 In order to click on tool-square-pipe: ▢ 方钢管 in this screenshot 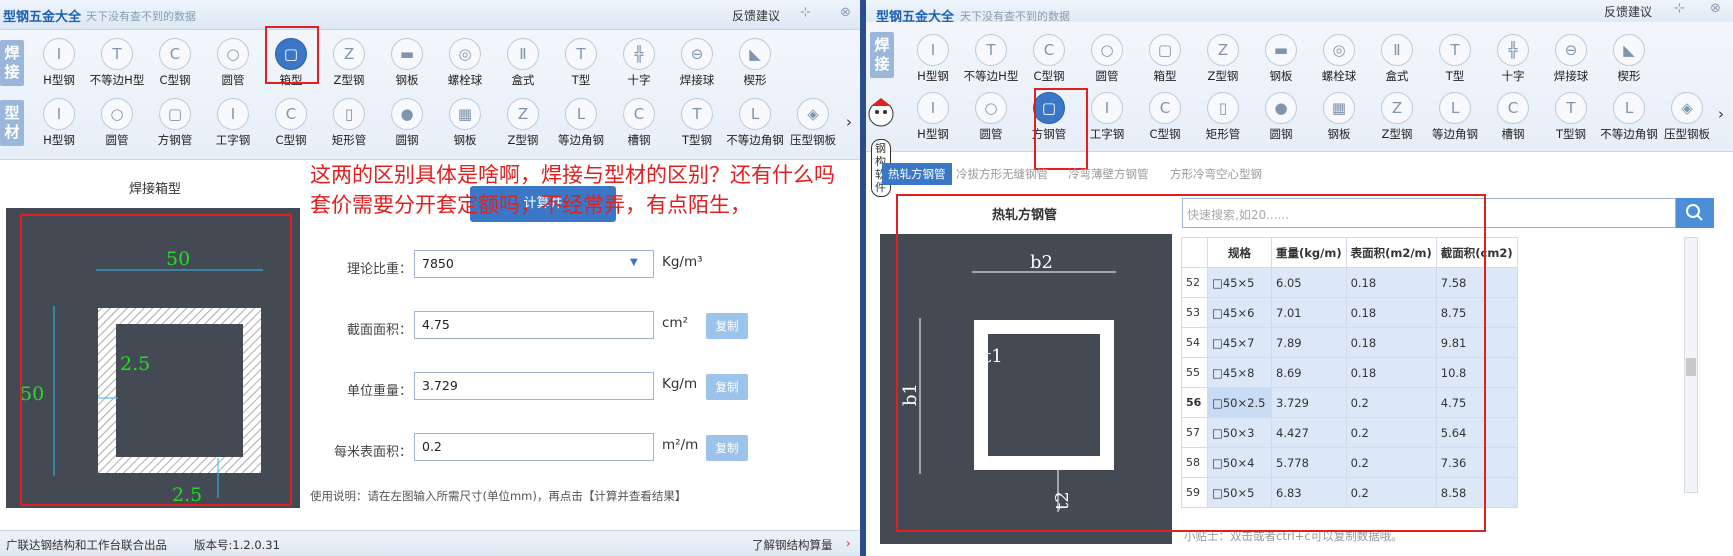, I will do `click(175, 125)`.